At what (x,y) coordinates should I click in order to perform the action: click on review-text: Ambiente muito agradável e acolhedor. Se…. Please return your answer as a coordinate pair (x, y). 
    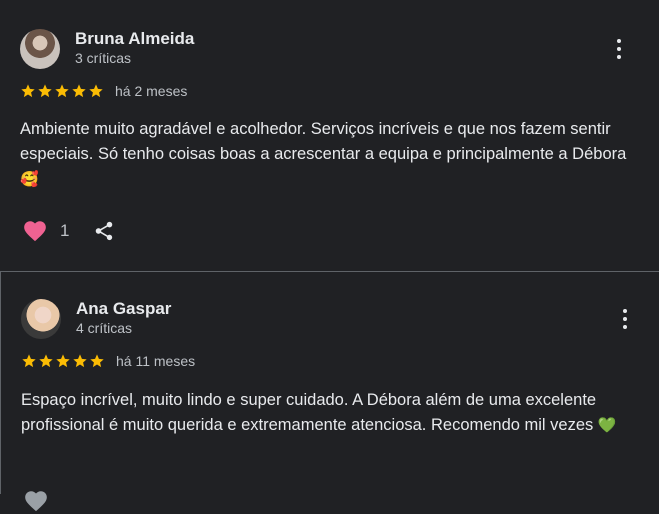
    Looking at the image, I should click on (332, 154).